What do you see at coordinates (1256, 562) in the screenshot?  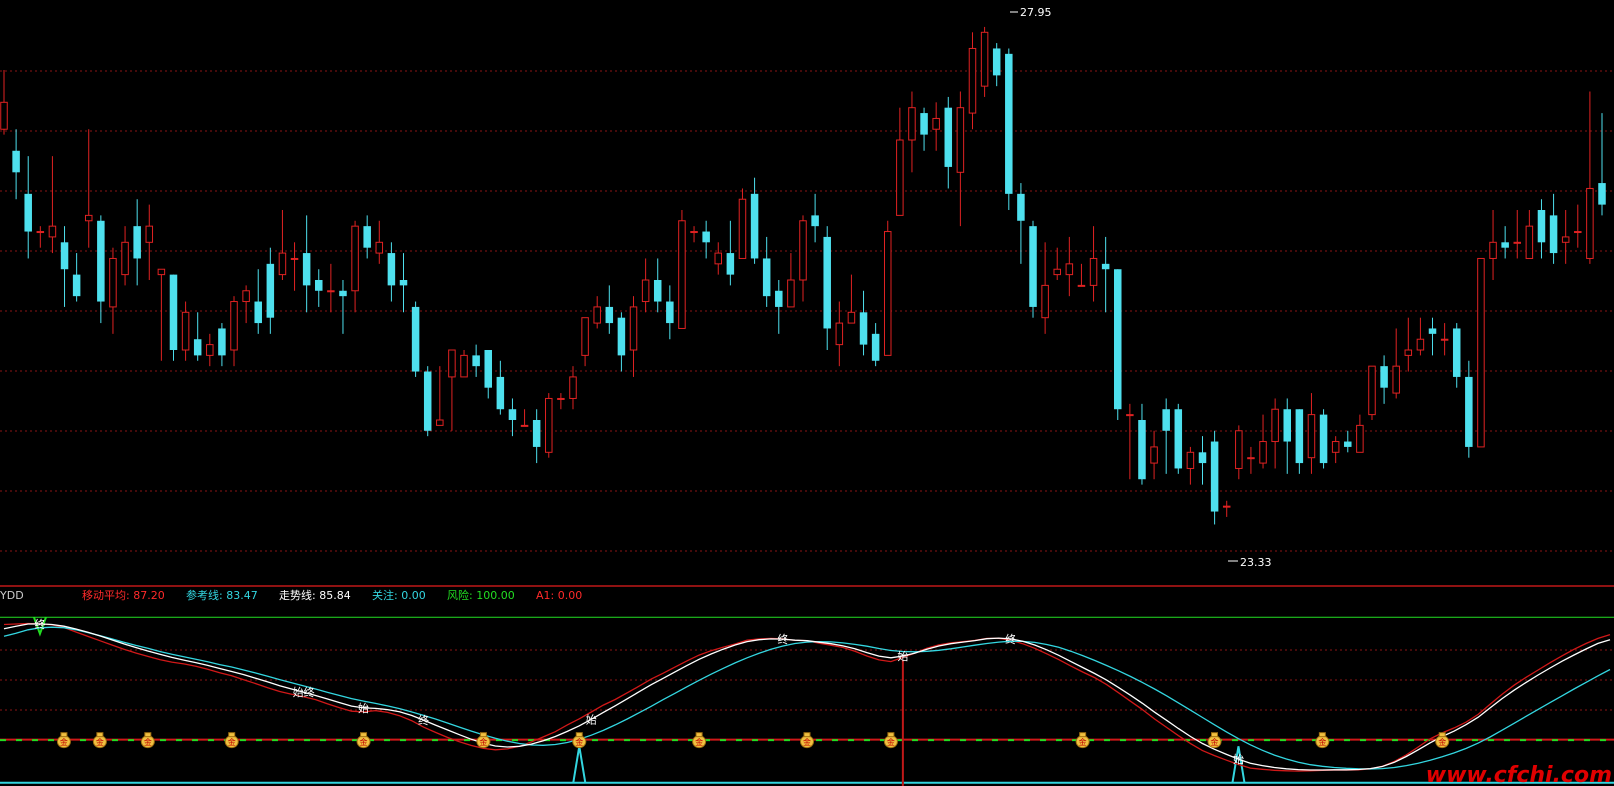 I see `low-price-label: 23.33` at bounding box center [1256, 562].